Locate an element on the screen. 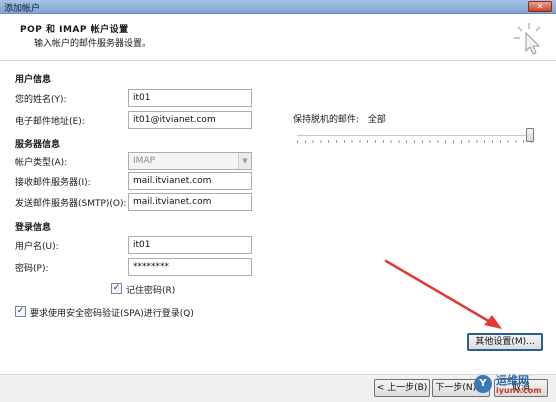 The height and width of the screenshot is (402, 556). email-label: 电子邮件地址(E): is located at coordinates (50, 122).